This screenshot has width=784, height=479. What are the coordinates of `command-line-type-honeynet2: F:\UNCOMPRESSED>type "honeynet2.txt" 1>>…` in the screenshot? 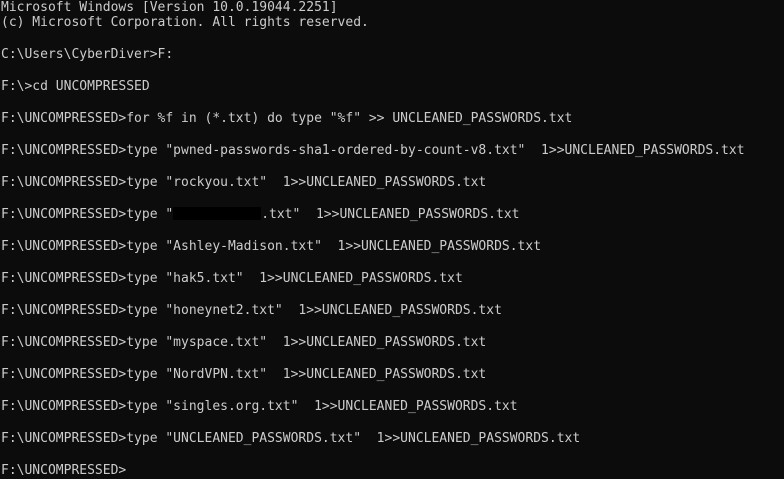 It's located at (251, 310).